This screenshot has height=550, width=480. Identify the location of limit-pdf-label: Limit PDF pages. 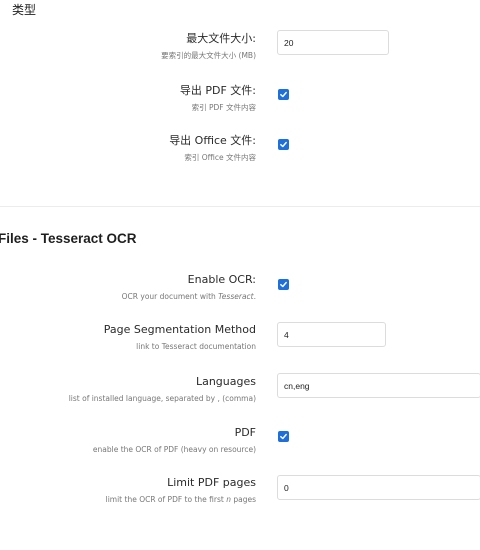
(211, 482).